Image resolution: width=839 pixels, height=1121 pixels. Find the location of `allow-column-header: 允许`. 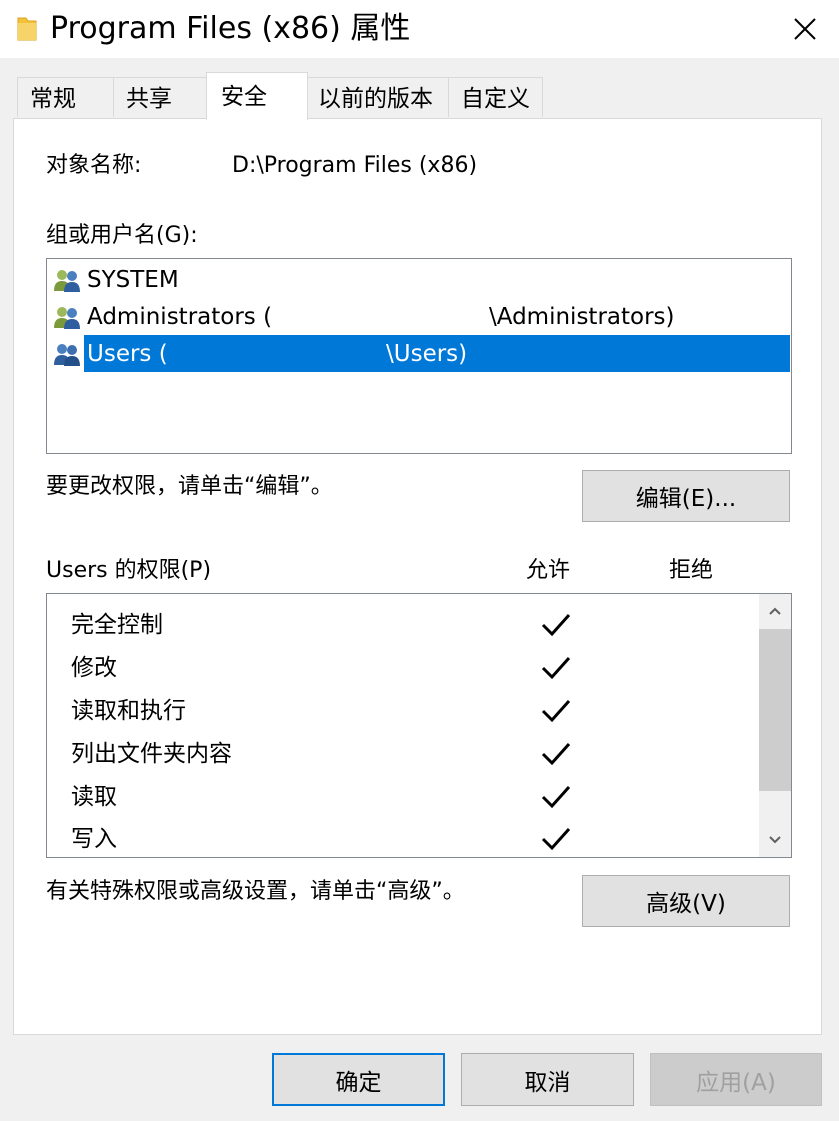

allow-column-header: 允许 is located at coordinates (548, 570).